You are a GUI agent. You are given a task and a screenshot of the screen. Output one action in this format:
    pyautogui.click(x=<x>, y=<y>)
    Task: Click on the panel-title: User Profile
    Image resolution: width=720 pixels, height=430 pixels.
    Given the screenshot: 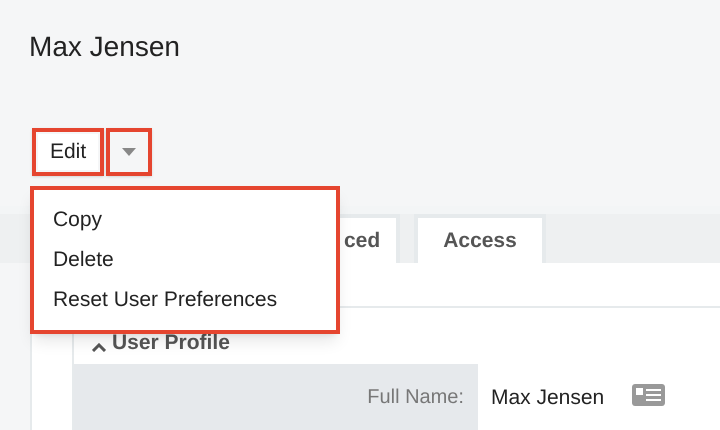 What is the action you would take?
    pyautogui.click(x=171, y=343)
    